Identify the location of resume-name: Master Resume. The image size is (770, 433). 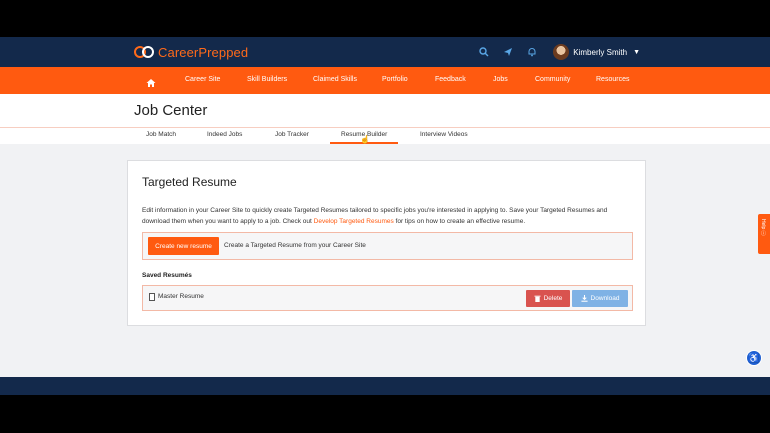
(181, 296).